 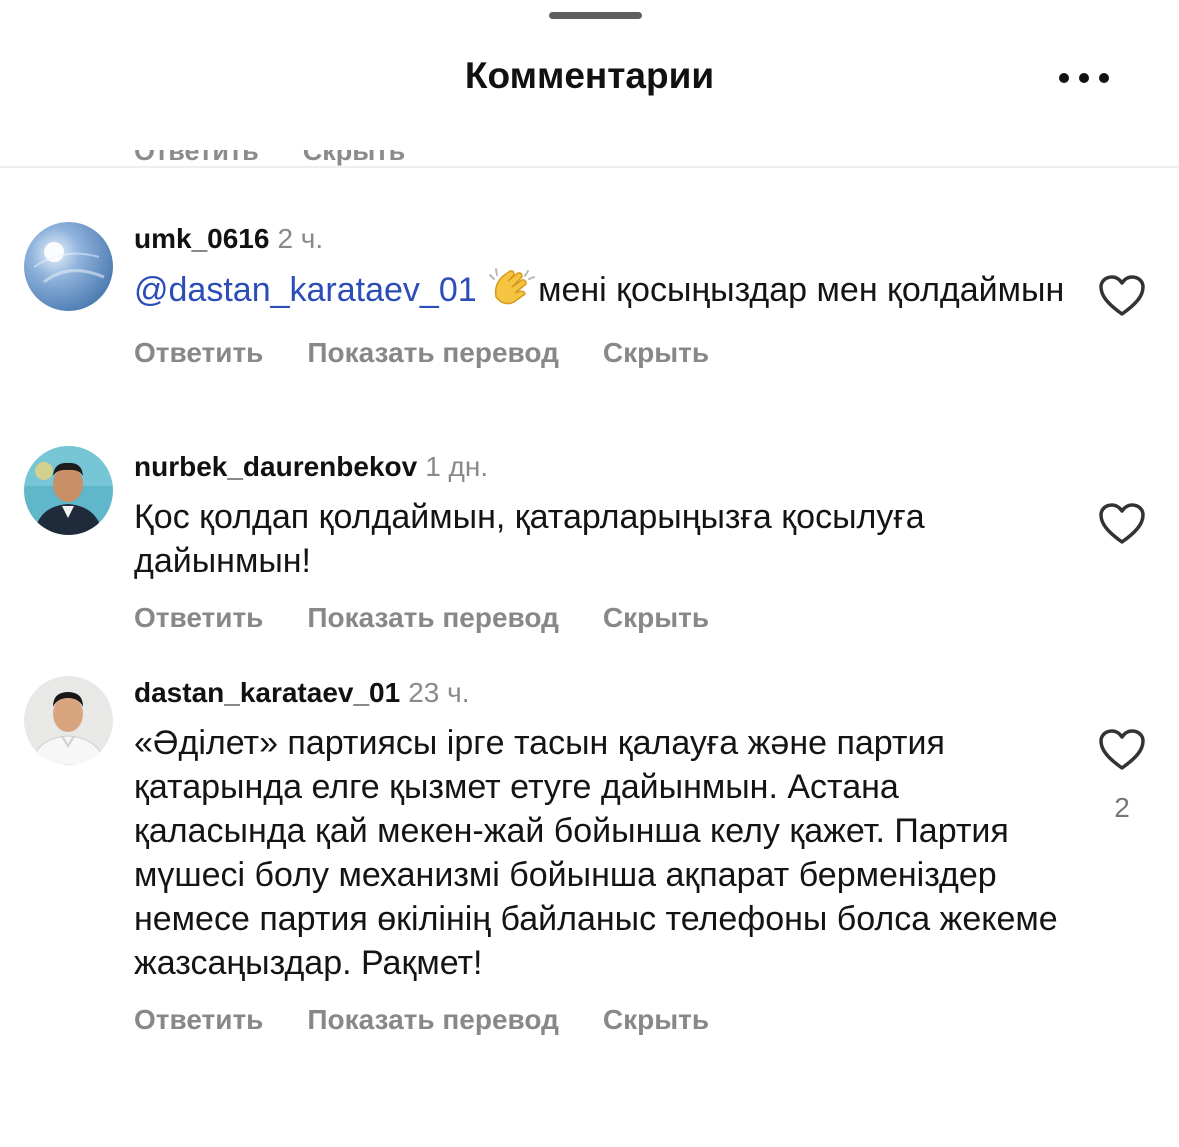 What do you see at coordinates (201, 238) in the screenshot?
I see `comment-username: umk_0616` at bounding box center [201, 238].